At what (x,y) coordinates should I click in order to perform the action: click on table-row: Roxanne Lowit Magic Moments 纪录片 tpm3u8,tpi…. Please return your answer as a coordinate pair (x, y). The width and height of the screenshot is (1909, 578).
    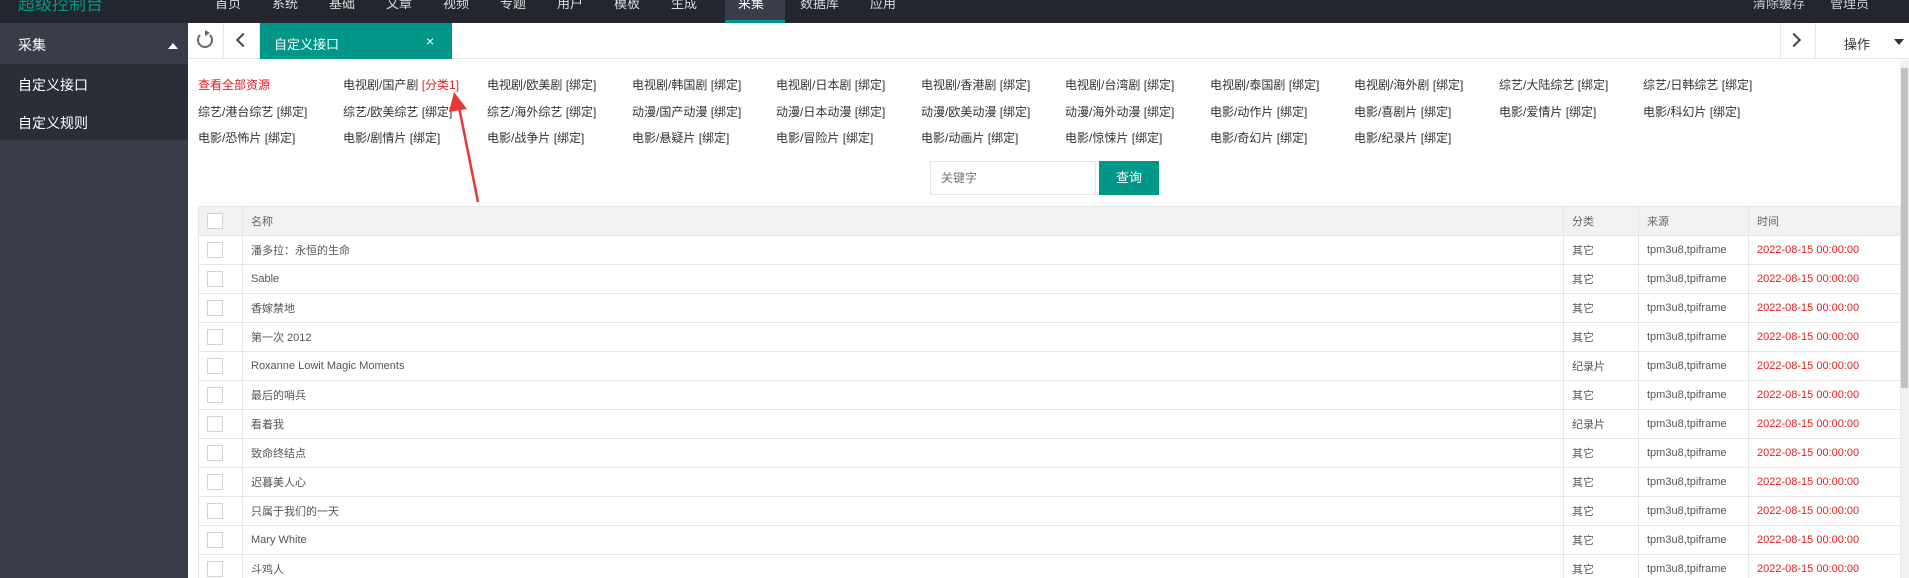
    Looking at the image, I should click on (1049, 366).